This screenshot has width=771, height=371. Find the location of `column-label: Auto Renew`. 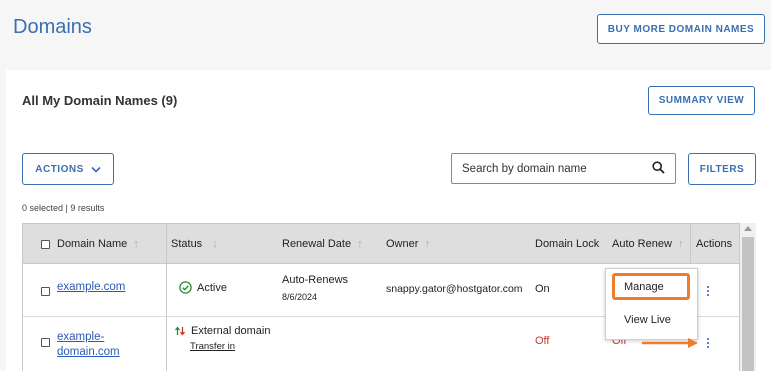

column-label: Auto Renew is located at coordinates (642, 244).